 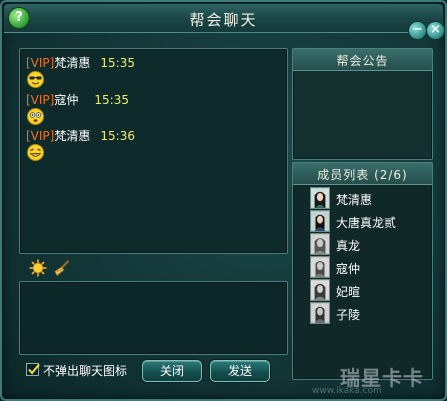 I want to click on watermark-url: www.ikaka.com, so click(x=347, y=391).